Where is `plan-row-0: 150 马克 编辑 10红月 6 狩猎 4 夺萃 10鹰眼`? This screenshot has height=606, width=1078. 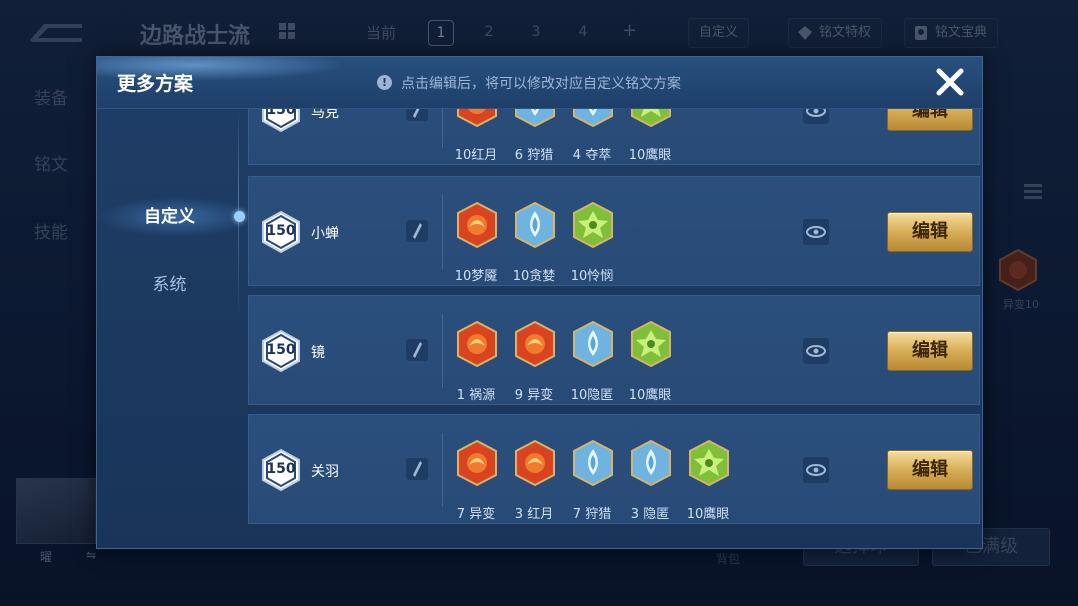
plan-row-0: 150 马克 编辑 10红月 6 狩猎 4 夺萃 10鹰眼 is located at coordinates (614, 137).